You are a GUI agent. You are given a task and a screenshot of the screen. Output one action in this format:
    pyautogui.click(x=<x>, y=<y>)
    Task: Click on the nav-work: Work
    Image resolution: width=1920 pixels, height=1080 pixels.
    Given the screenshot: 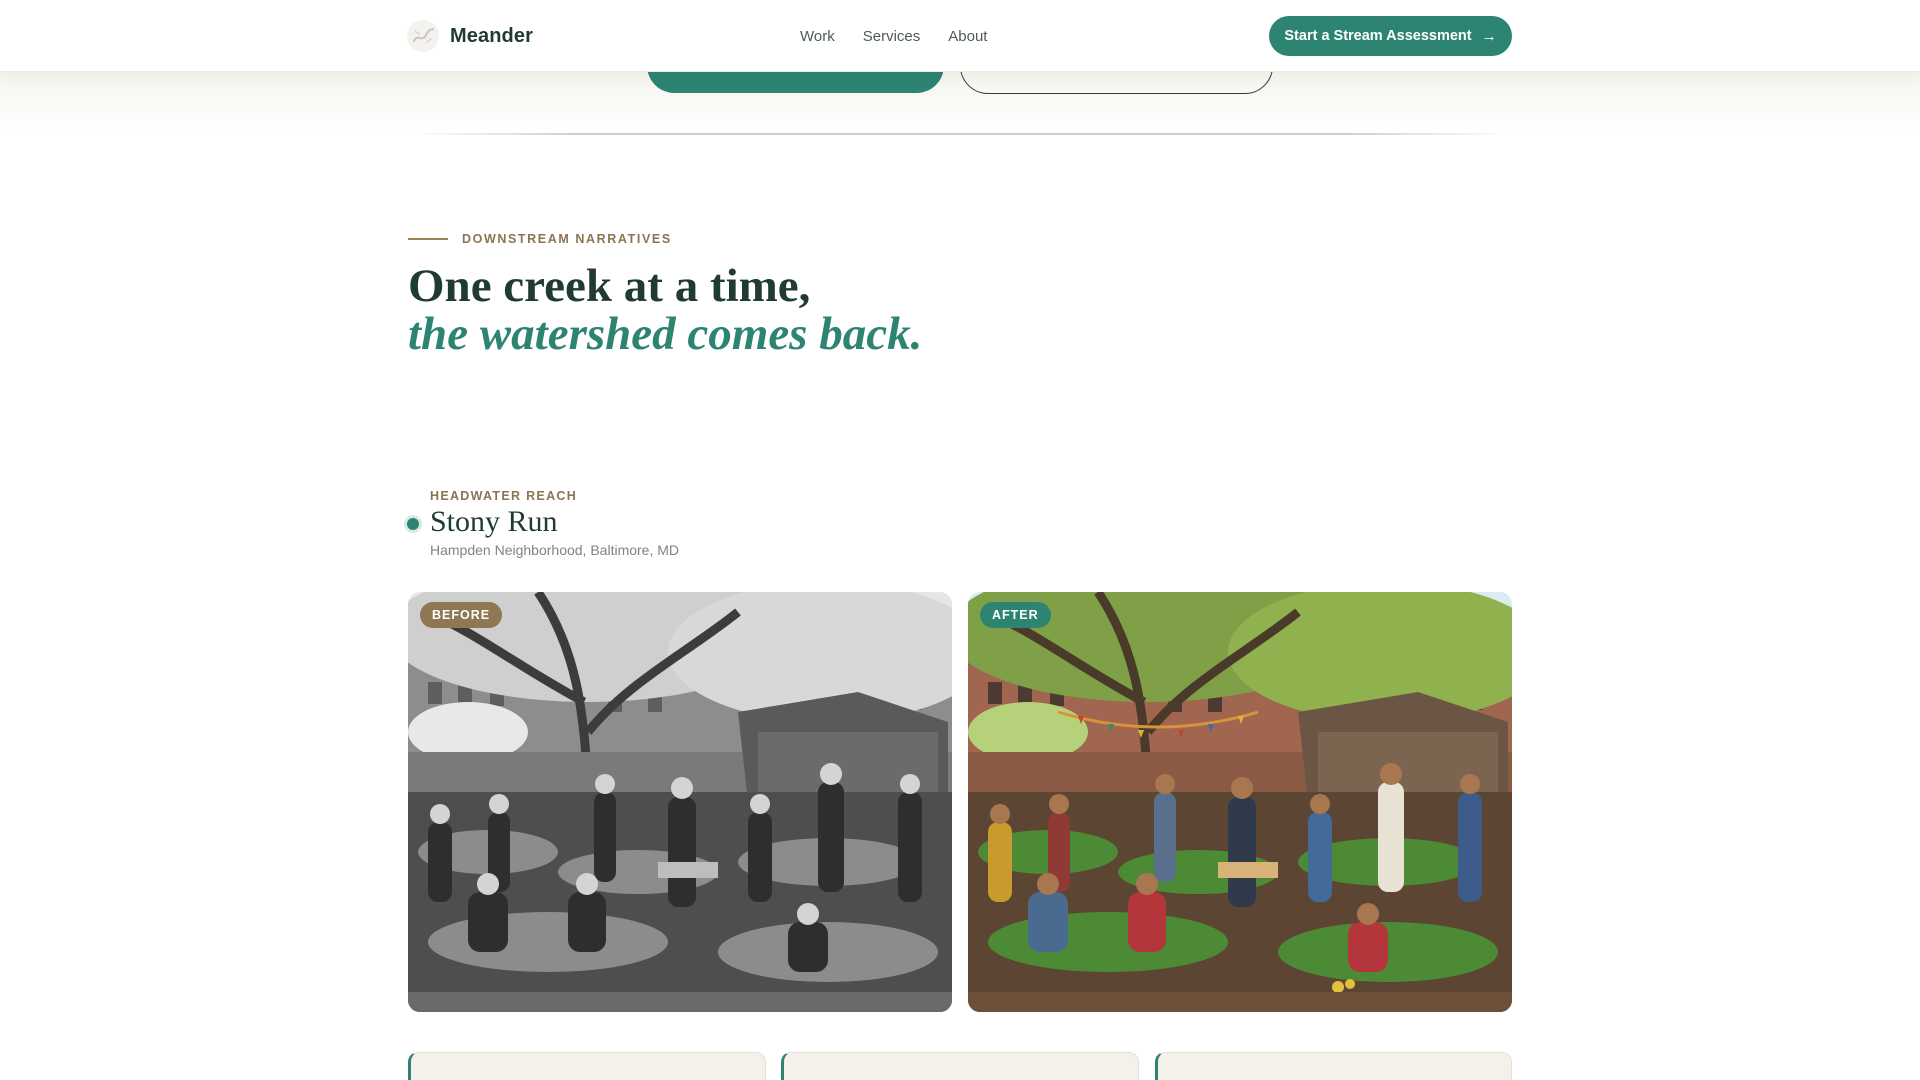 What is the action you would take?
    pyautogui.click(x=817, y=36)
    